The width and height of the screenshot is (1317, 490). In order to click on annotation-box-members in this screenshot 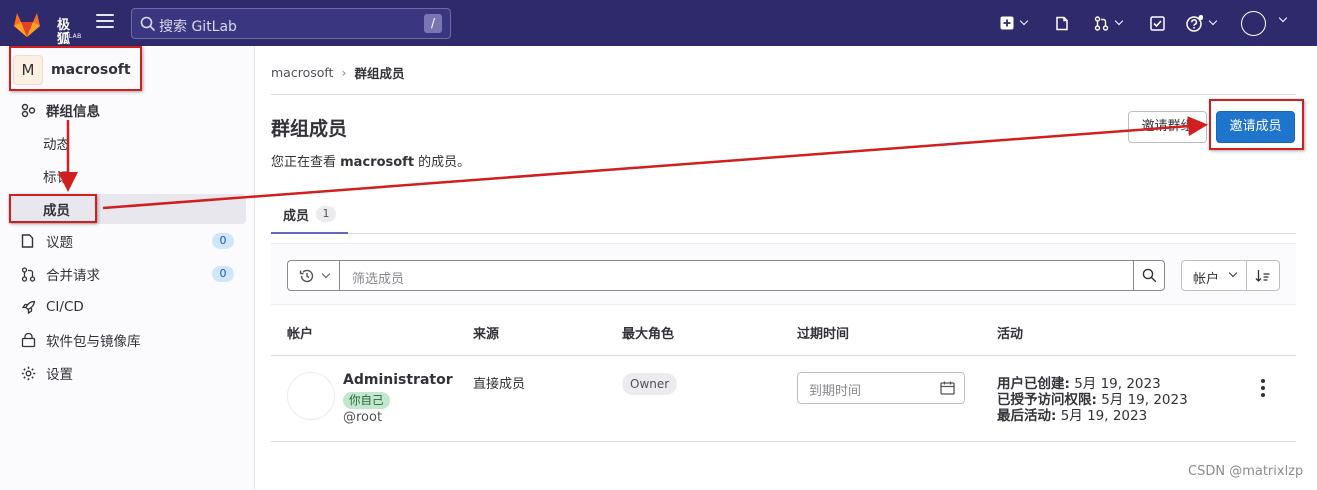, I will do `click(53, 208)`.